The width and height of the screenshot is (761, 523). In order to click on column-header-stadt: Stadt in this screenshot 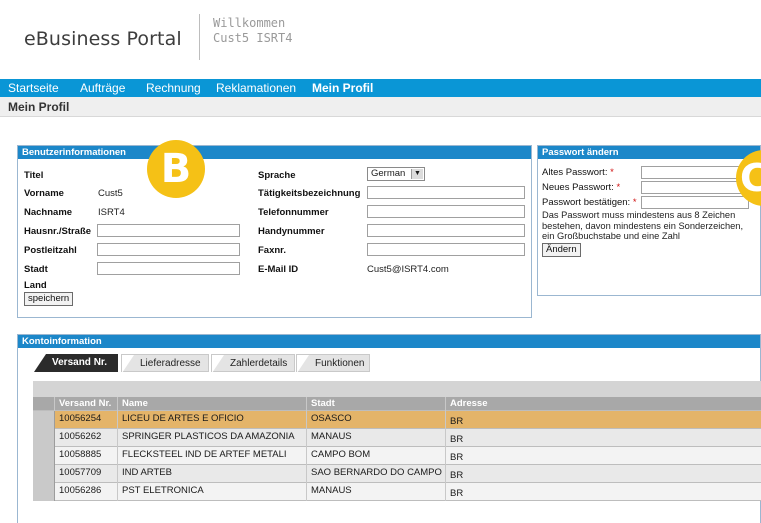, I will do `click(376, 404)`.